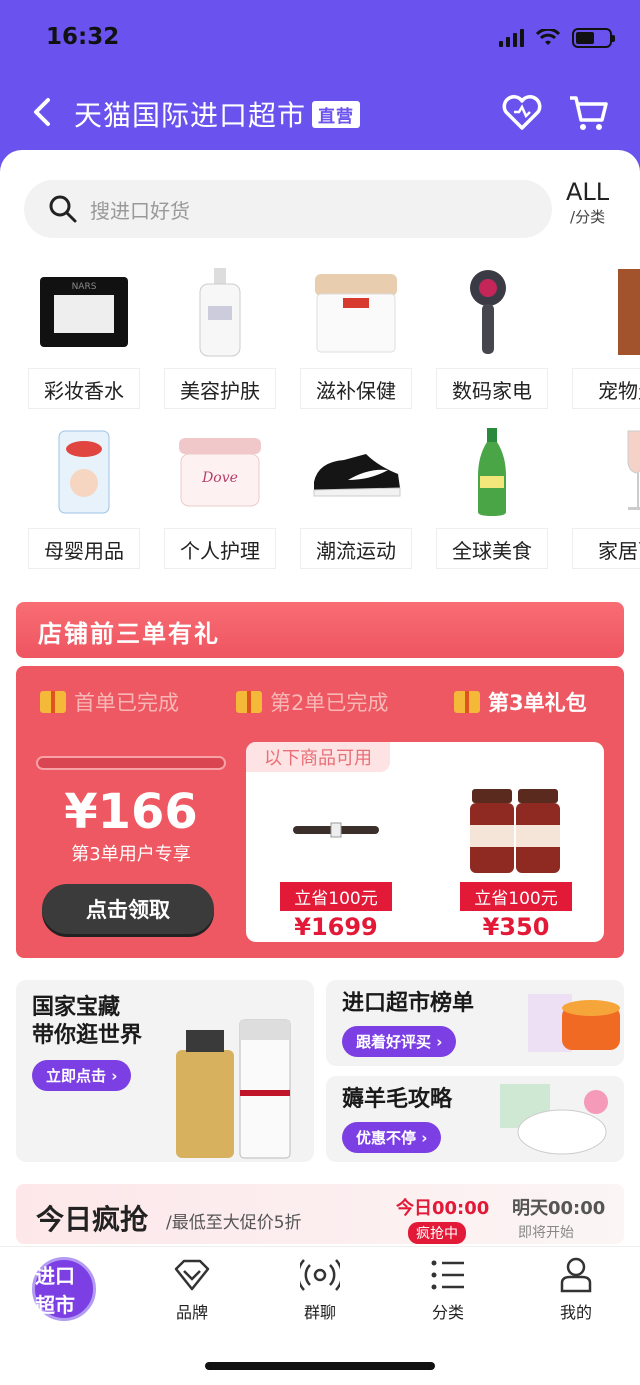 The image size is (640, 1385). Describe the element at coordinates (356, 388) in the screenshot. I see `category-label: 滋补保健` at that location.